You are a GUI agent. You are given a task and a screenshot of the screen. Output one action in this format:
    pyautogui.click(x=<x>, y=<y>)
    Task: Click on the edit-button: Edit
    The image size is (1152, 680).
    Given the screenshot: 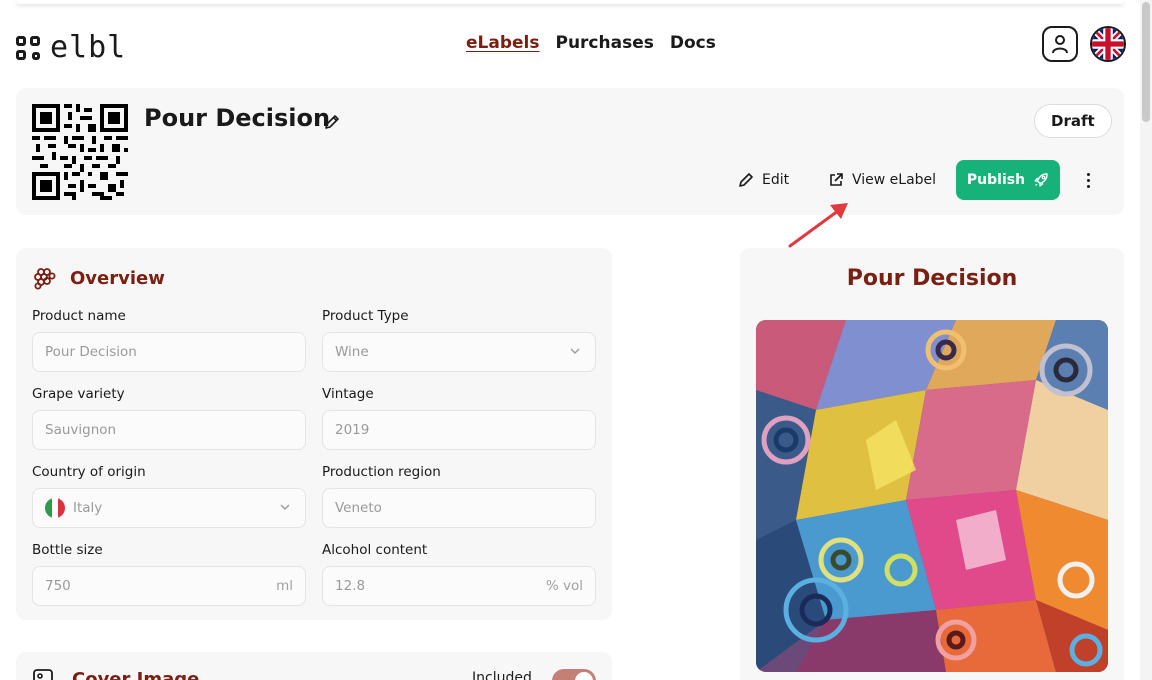 What is the action you would take?
    pyautogui.click(x=763, y=180)
    